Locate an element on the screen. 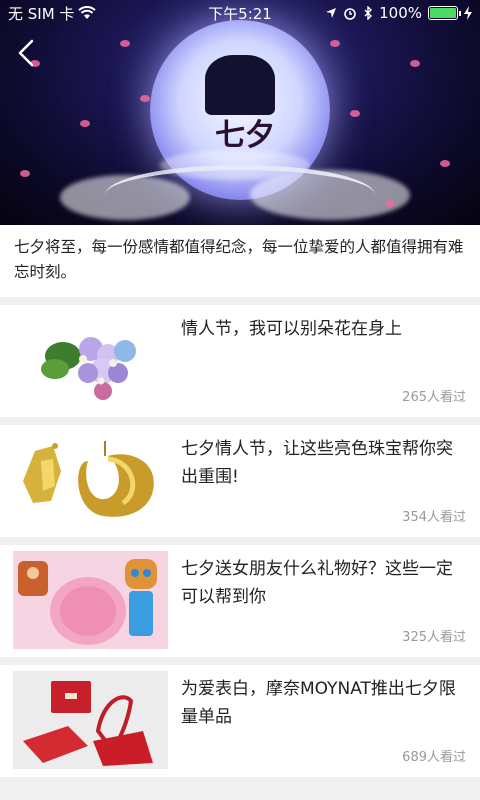  battery-icon is located at coordinates (444, 13).